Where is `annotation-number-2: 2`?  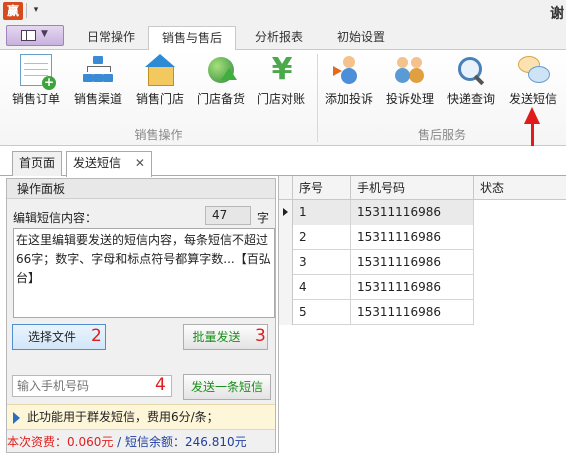
annotation-number-2: 2 is located at coordinates (96, 336).